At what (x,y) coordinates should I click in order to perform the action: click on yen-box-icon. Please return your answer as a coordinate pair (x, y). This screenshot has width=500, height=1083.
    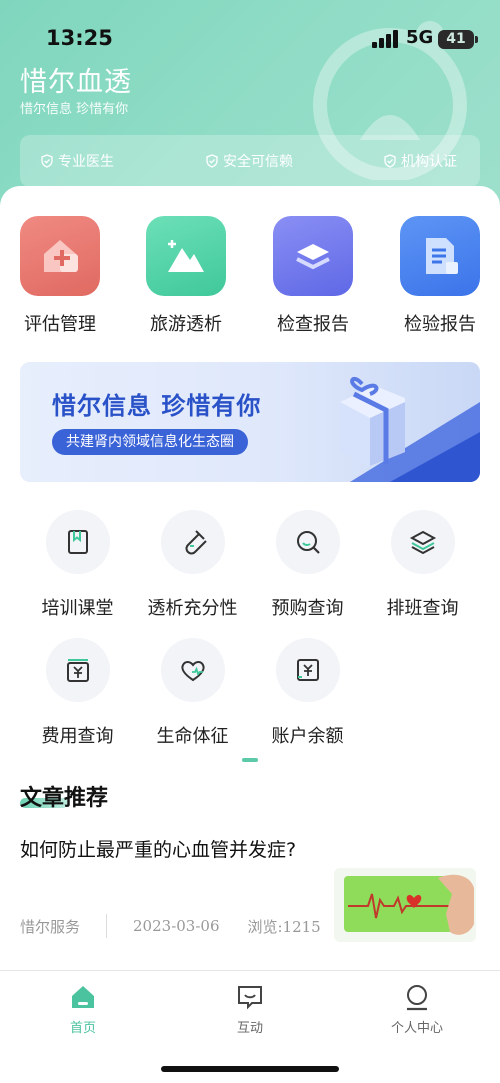
    Looking at the image, I should click on (77, 670).